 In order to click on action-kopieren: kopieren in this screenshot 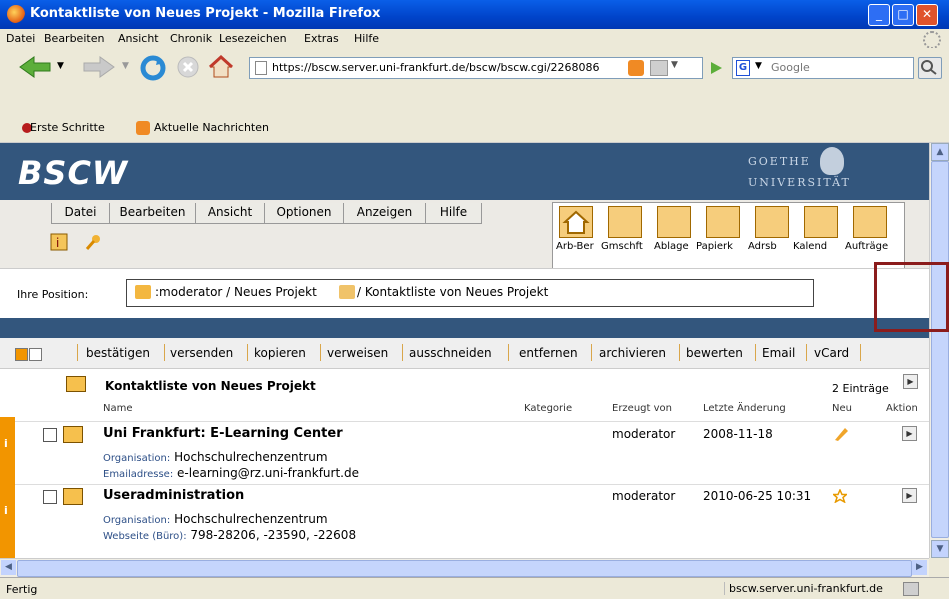, I will do `click(280, 353)`.